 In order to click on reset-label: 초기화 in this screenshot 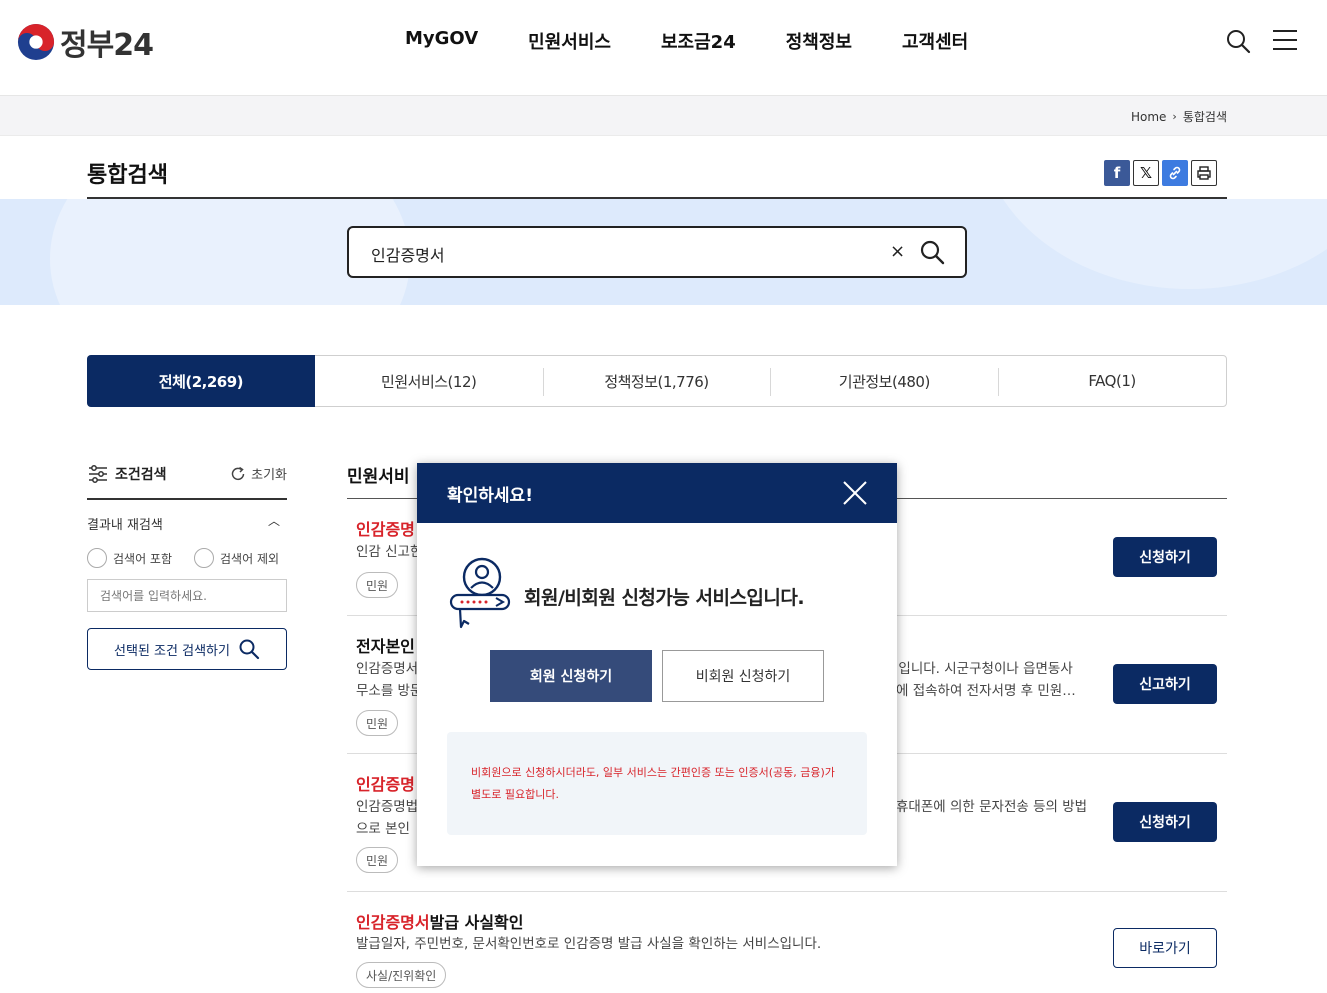, I will do `click(269, 475)`.